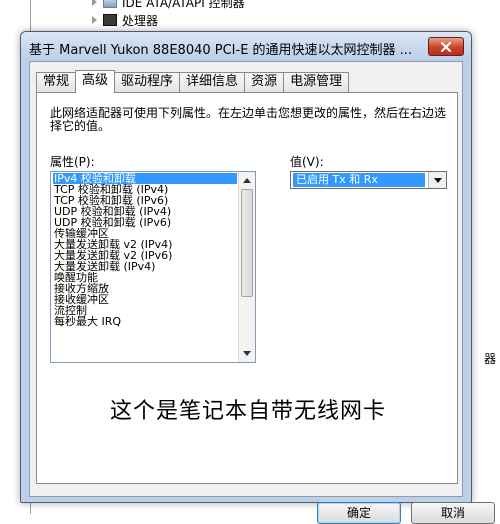 This screenshot has width=500, height=524. I want to click on ok-button: 确定, so click(359, 513).